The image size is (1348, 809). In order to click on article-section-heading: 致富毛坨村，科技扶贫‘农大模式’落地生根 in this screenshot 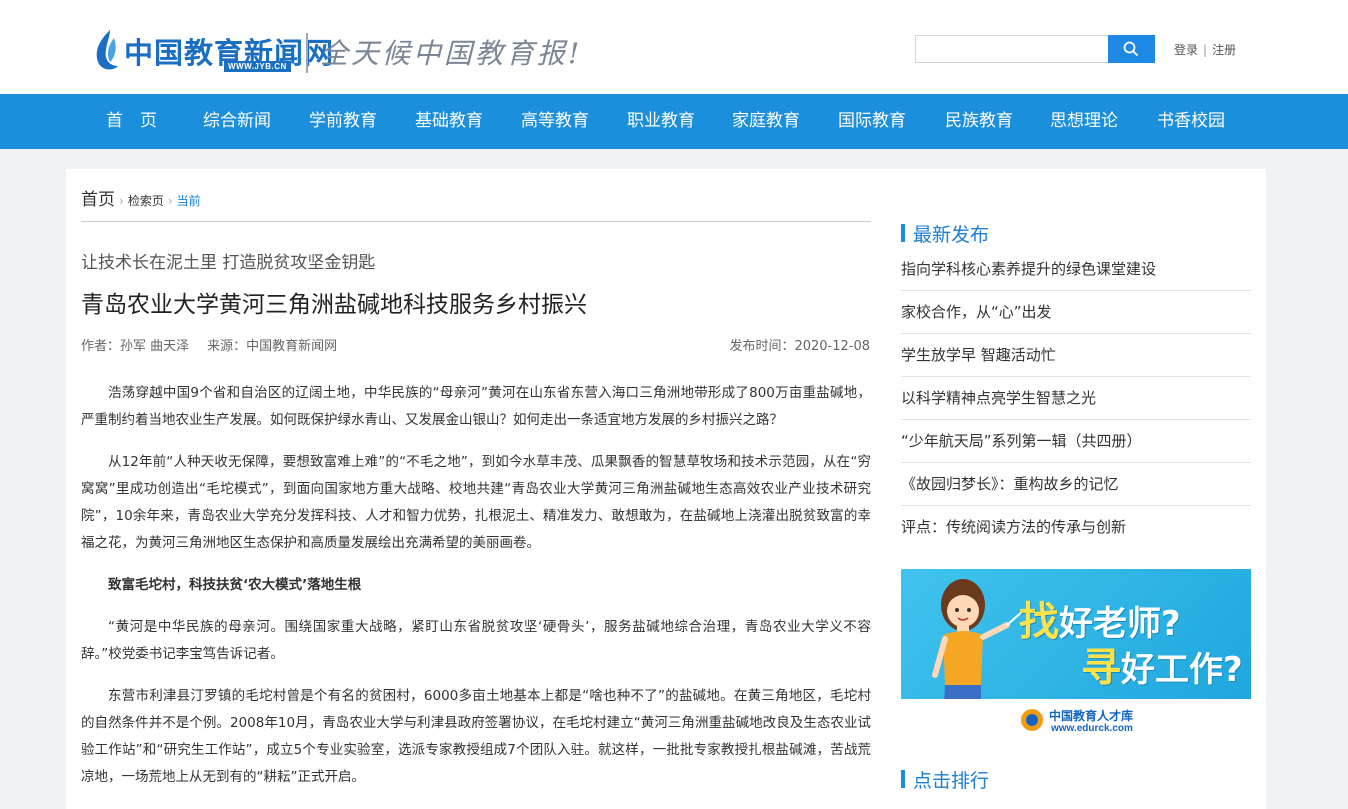, I will do `click(235, 585)`.